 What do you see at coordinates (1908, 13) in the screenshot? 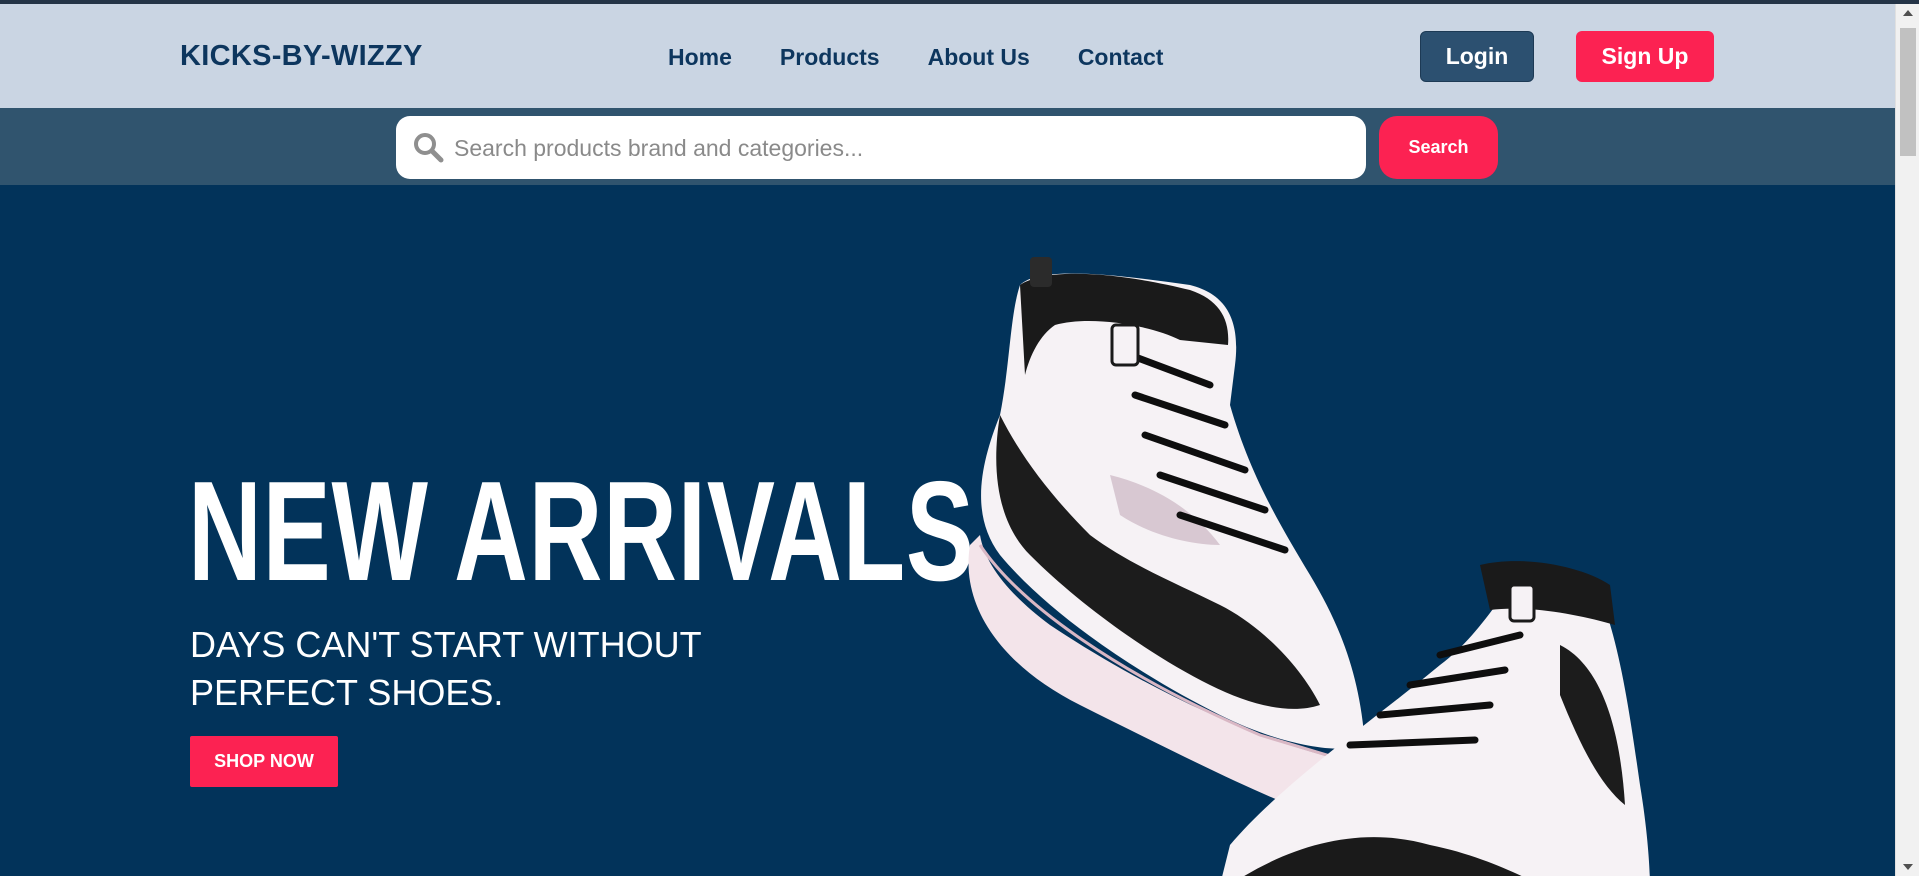
I see `scroll-up-arrow-icon` at bounding box center [1908, 13].